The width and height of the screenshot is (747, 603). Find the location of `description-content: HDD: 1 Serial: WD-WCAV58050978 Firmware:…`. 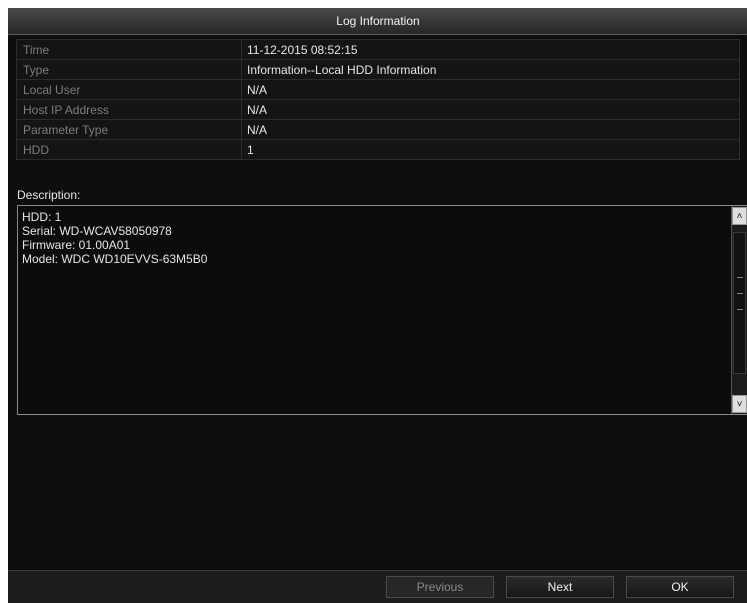

description-content: HDD: 1 Serial: WD-WCAV58050978 Firmware:… is located at coordinates (372, 238).